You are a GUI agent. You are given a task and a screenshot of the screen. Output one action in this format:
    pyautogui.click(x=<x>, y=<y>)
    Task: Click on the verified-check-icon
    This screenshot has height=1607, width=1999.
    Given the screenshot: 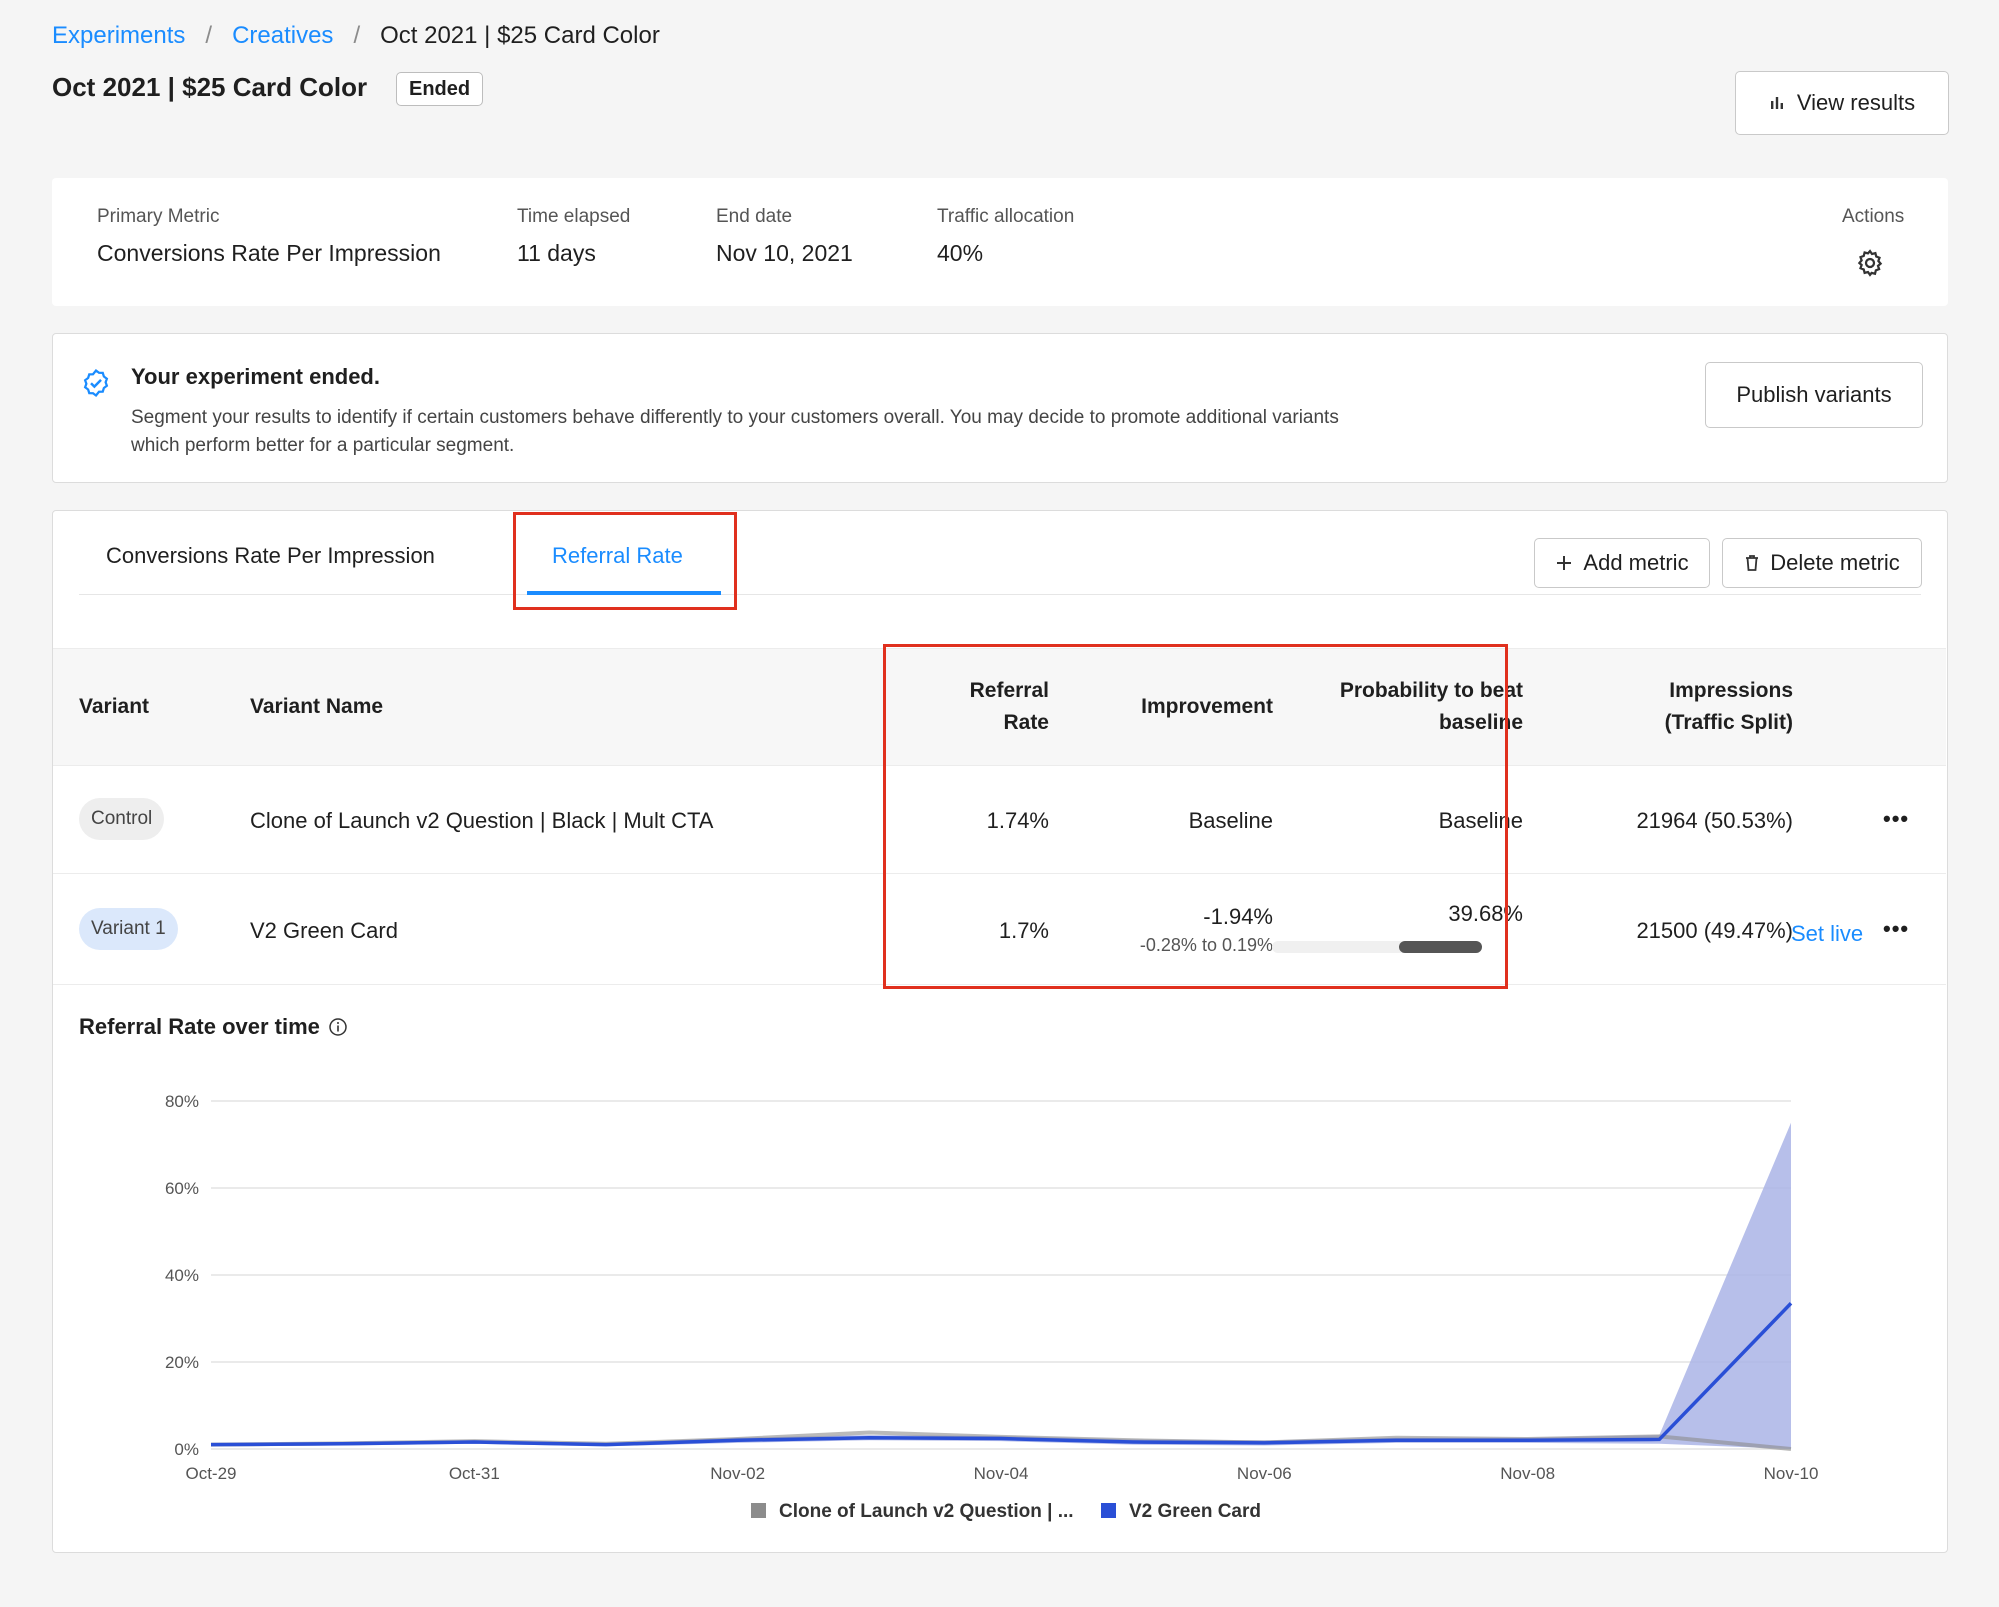 What is the action you would take?
    pyautogui.click(x=96, y=383)
    